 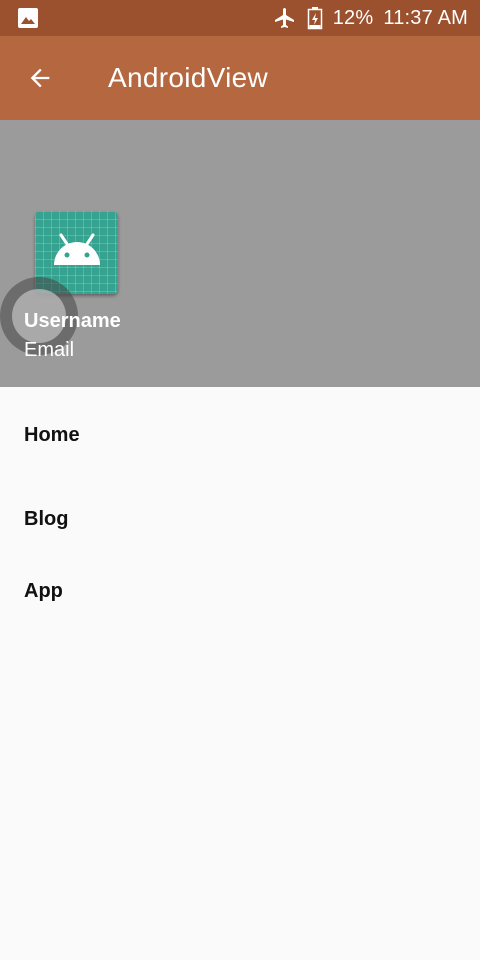 I want to click on status-indicators: 12% 11:37 AM, so click(x=370, y=18).